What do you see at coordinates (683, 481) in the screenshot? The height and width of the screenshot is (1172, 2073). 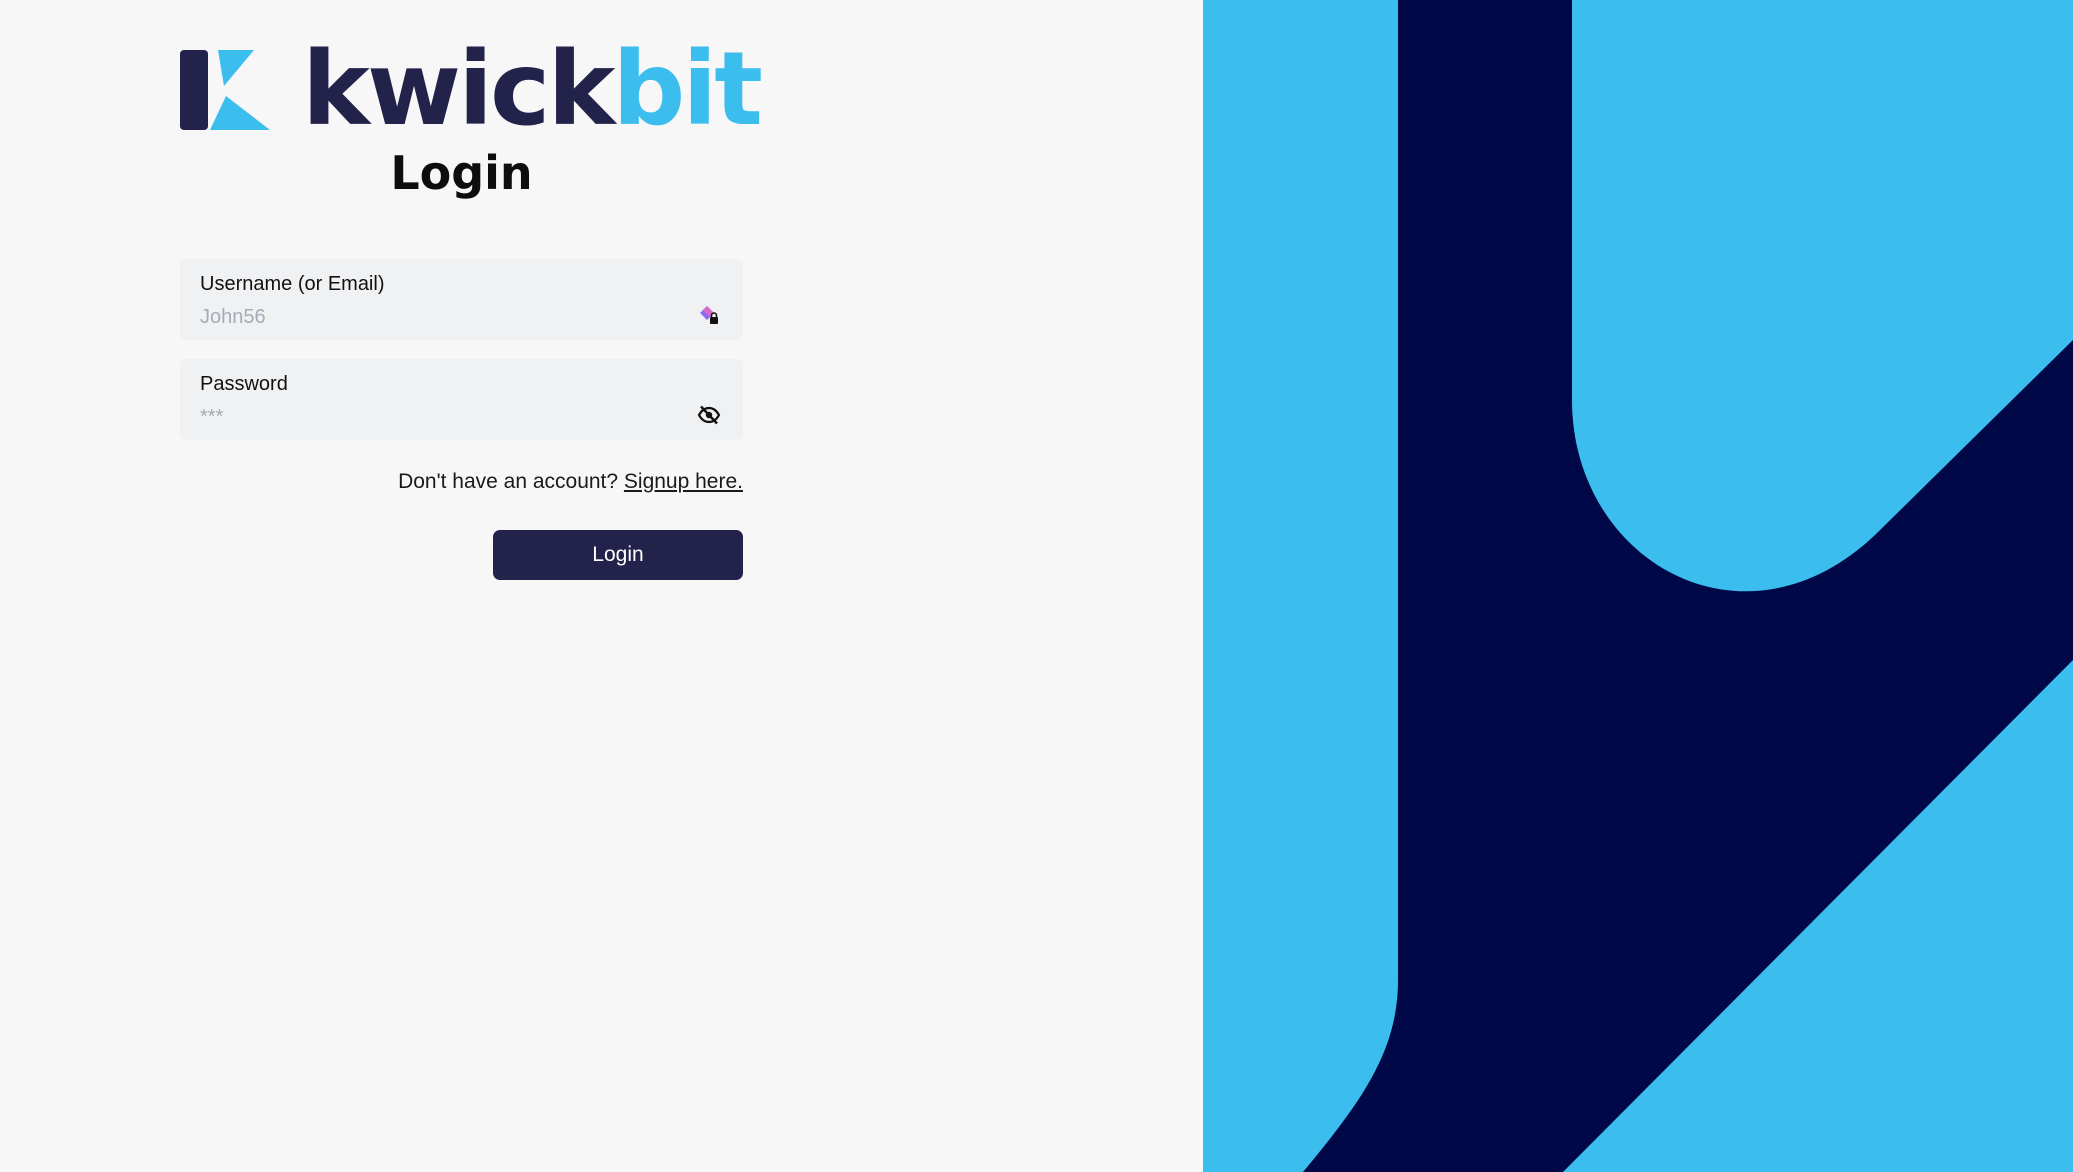 I see `signup-link: Signup here.` at bounding box center [683, 481].